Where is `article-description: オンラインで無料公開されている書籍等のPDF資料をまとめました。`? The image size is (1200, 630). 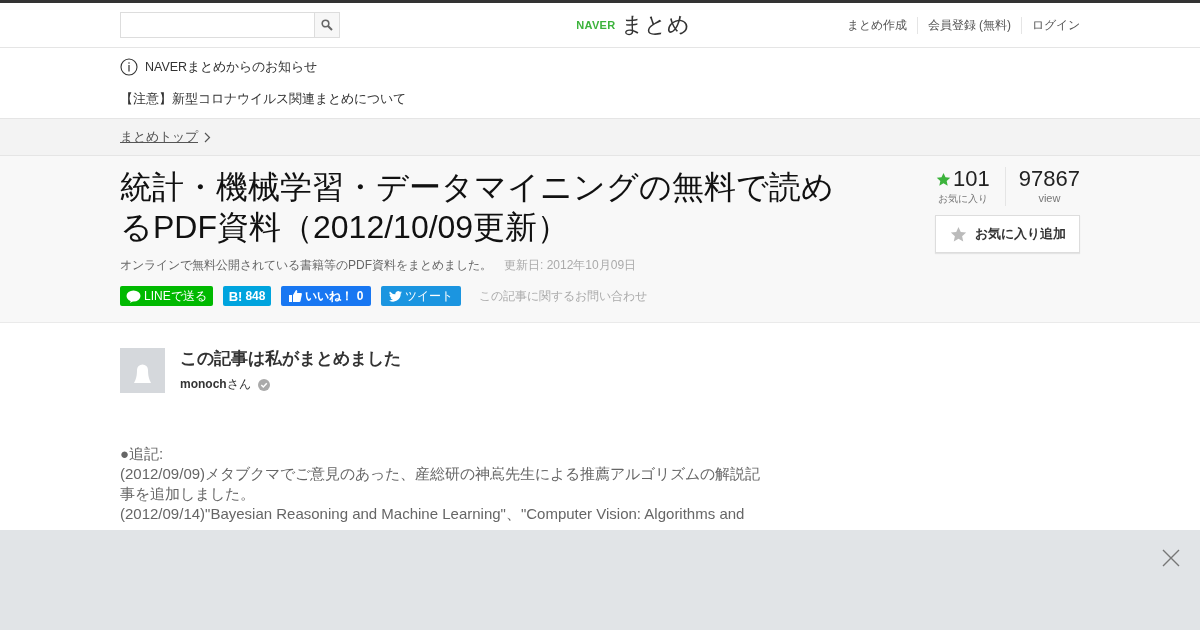 article-description: オンラインで無料公開されている書籍等のPDF資料をまとめました。 is located at coordinates (306, 265).